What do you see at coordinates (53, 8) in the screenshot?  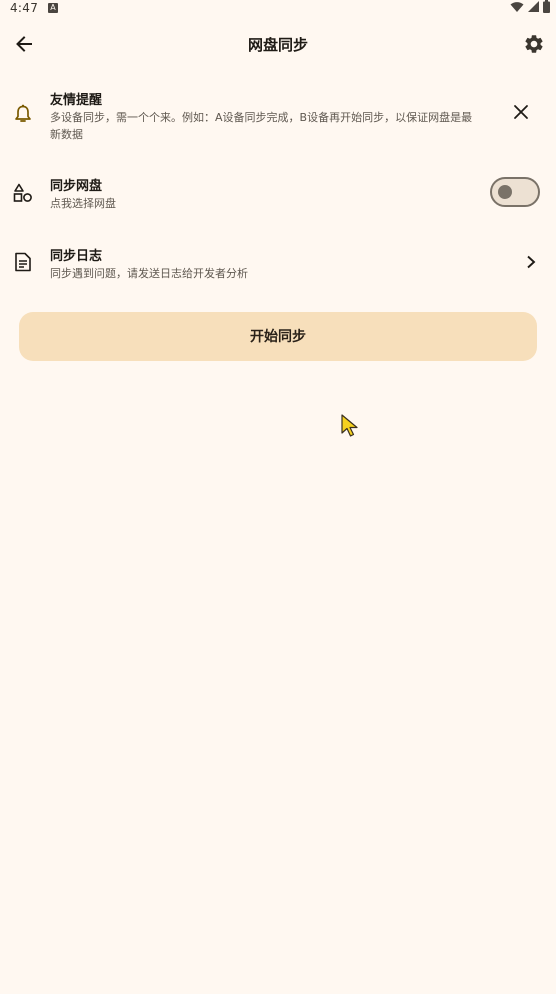 I see `notification-icon: A` at bounding box center [53, 8].